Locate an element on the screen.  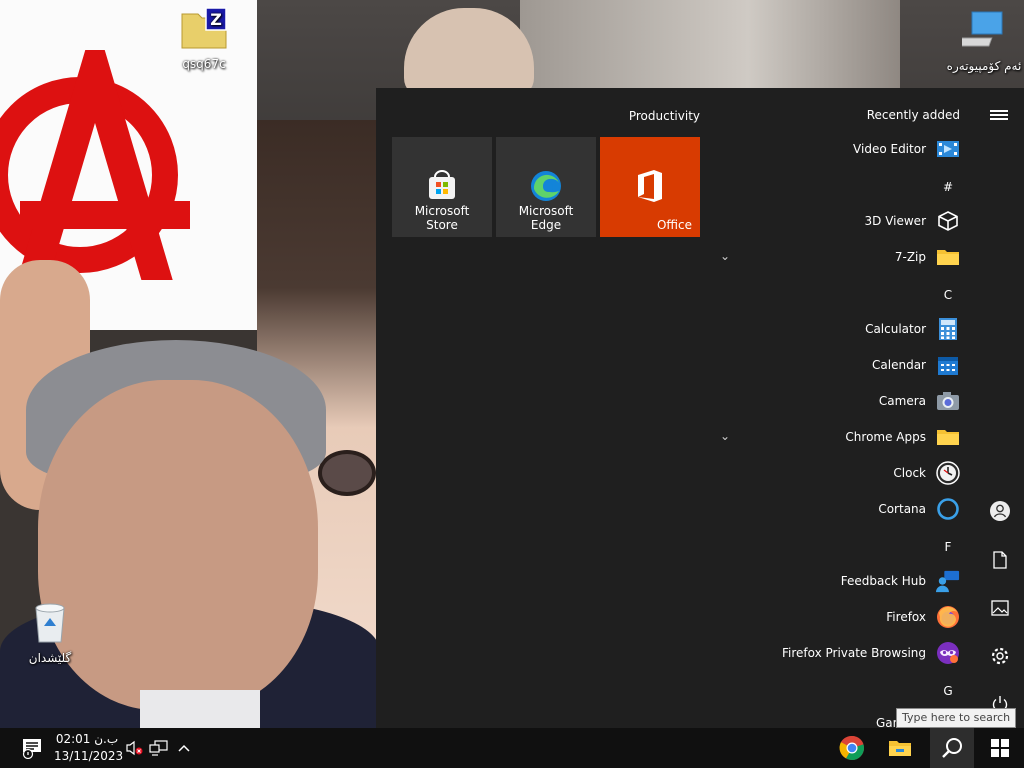
app-item-label: Chrome Apps is located at coordinates (885, 437).